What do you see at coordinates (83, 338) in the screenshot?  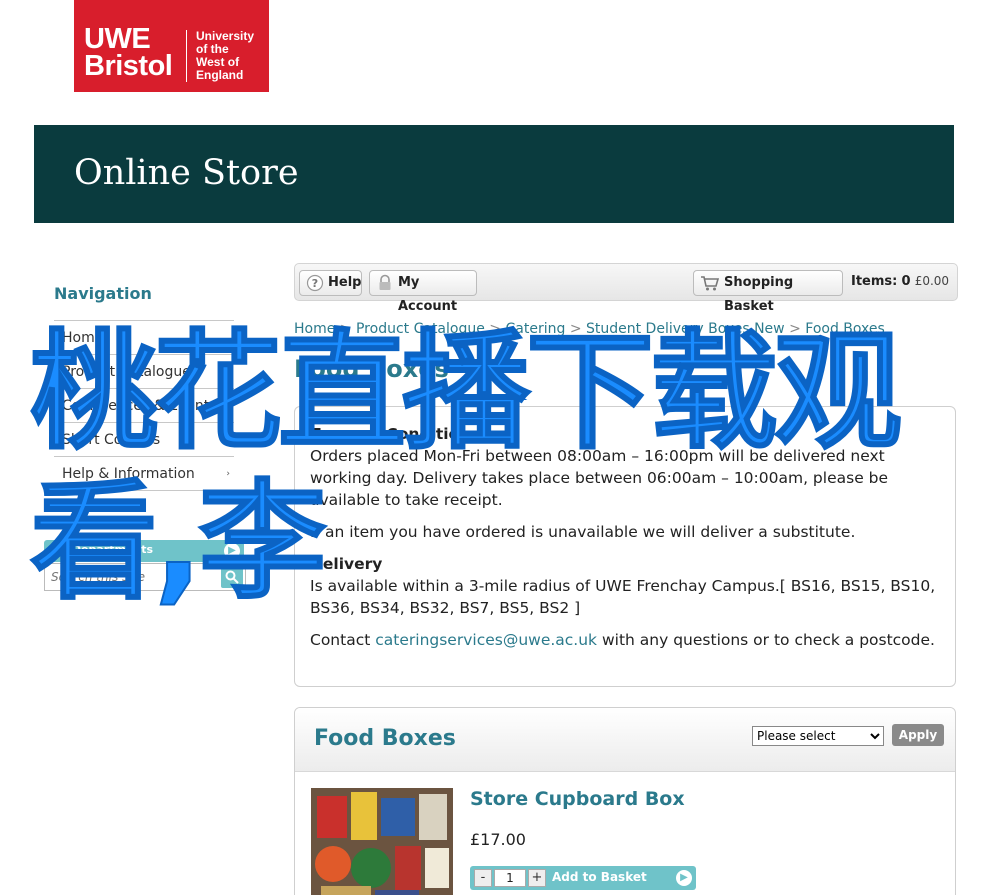 I see `sidebar-item-label: Home` at bounding box center [83, 338].